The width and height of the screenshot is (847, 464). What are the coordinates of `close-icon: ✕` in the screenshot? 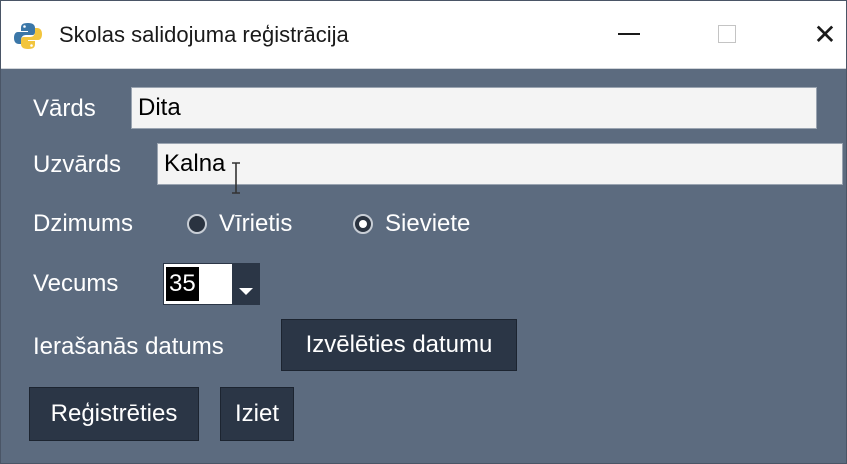 It's located at (825, 34).